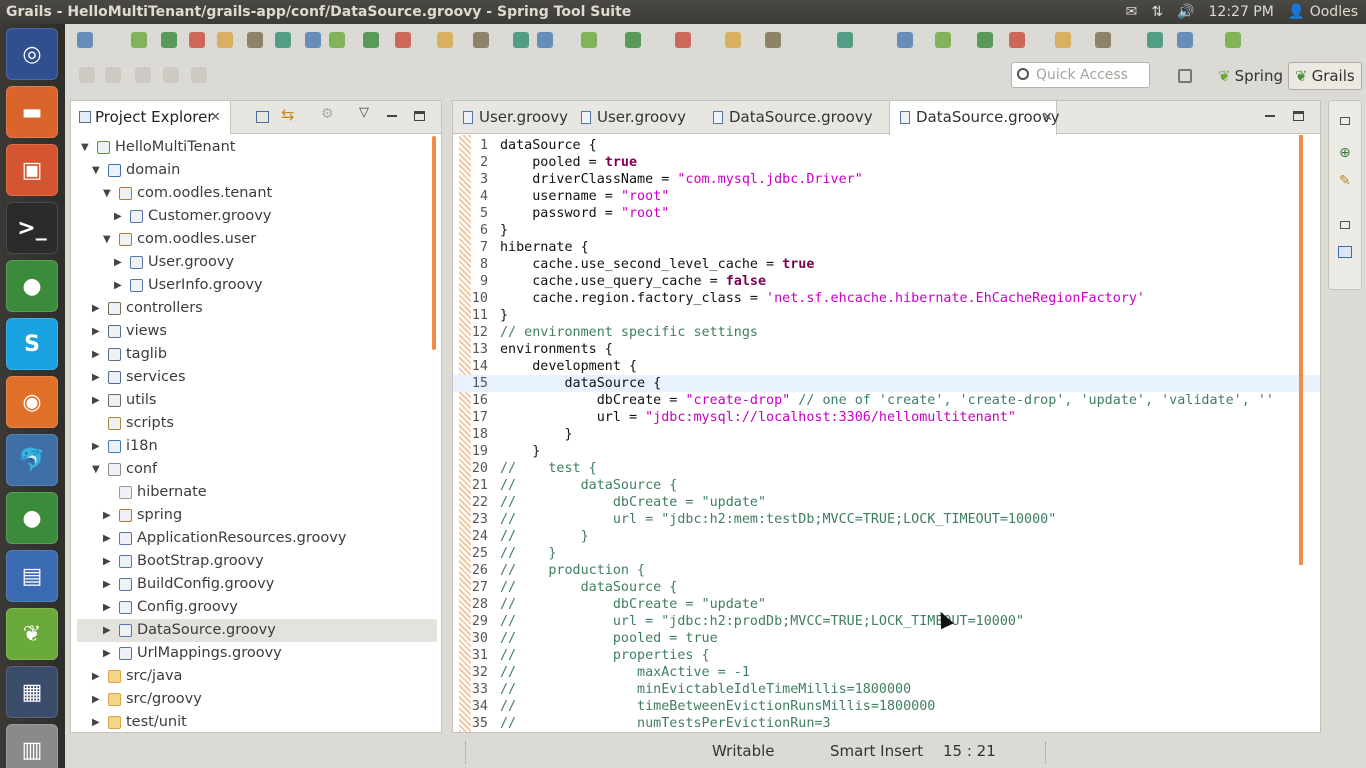 This screenshot has width=1366, height=768. What do you see at coordinates (886, 366) in the screenshot?
I see `code-line: 14 development {` at bounding box center [886, 366].